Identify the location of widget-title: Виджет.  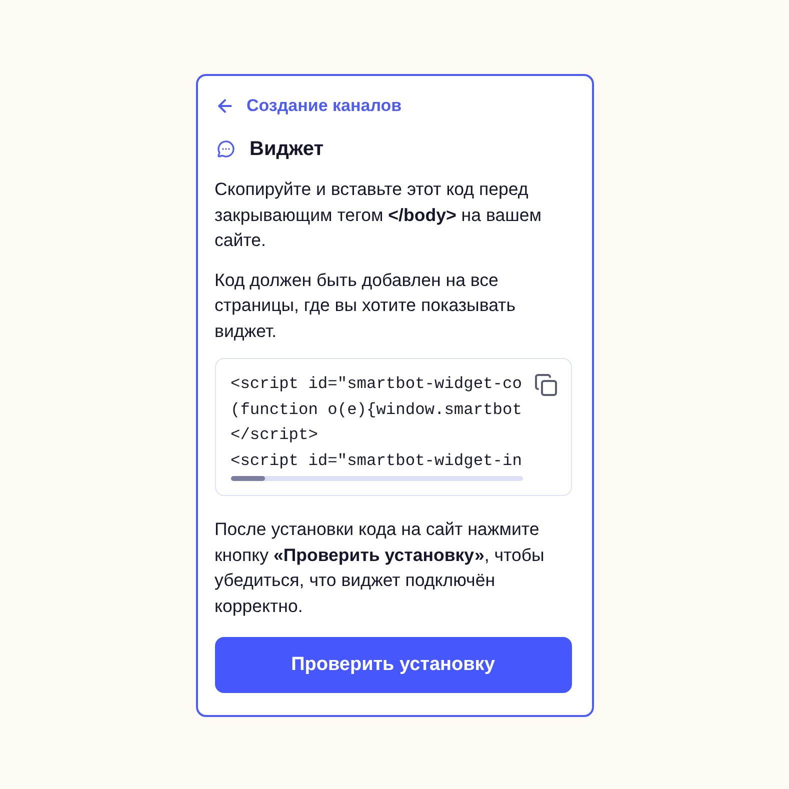
(287, 149).